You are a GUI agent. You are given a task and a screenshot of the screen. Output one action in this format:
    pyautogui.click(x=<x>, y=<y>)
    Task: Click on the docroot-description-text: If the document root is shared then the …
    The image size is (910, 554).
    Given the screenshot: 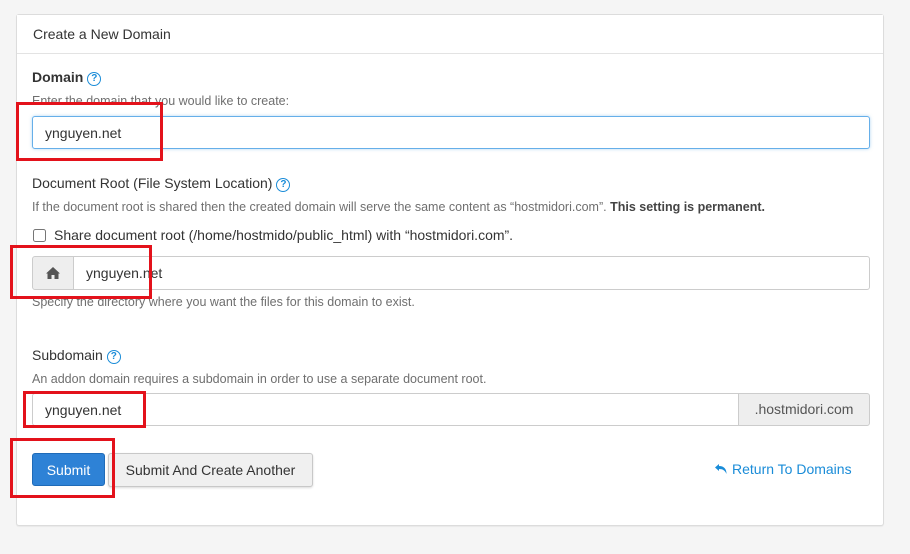 What is the action you would take?
    pyautogui.click(x=319, y=207)
    